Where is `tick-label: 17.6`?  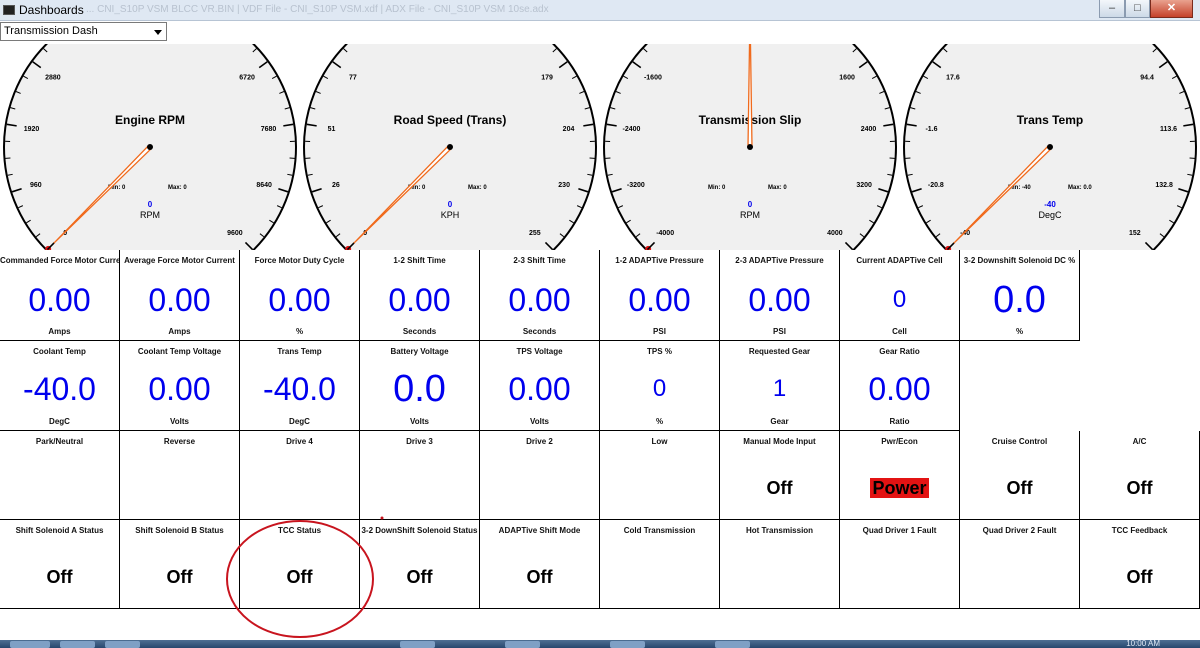 tick-label: 17.6 is located at coordinates (953, 77).